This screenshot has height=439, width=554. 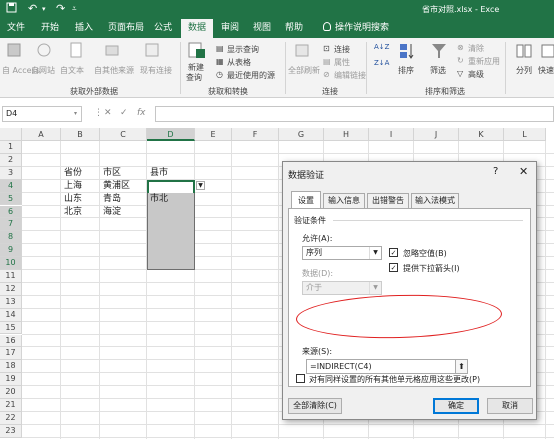 I want to click on redo-icon: ↷, so click(x=60, y=8).